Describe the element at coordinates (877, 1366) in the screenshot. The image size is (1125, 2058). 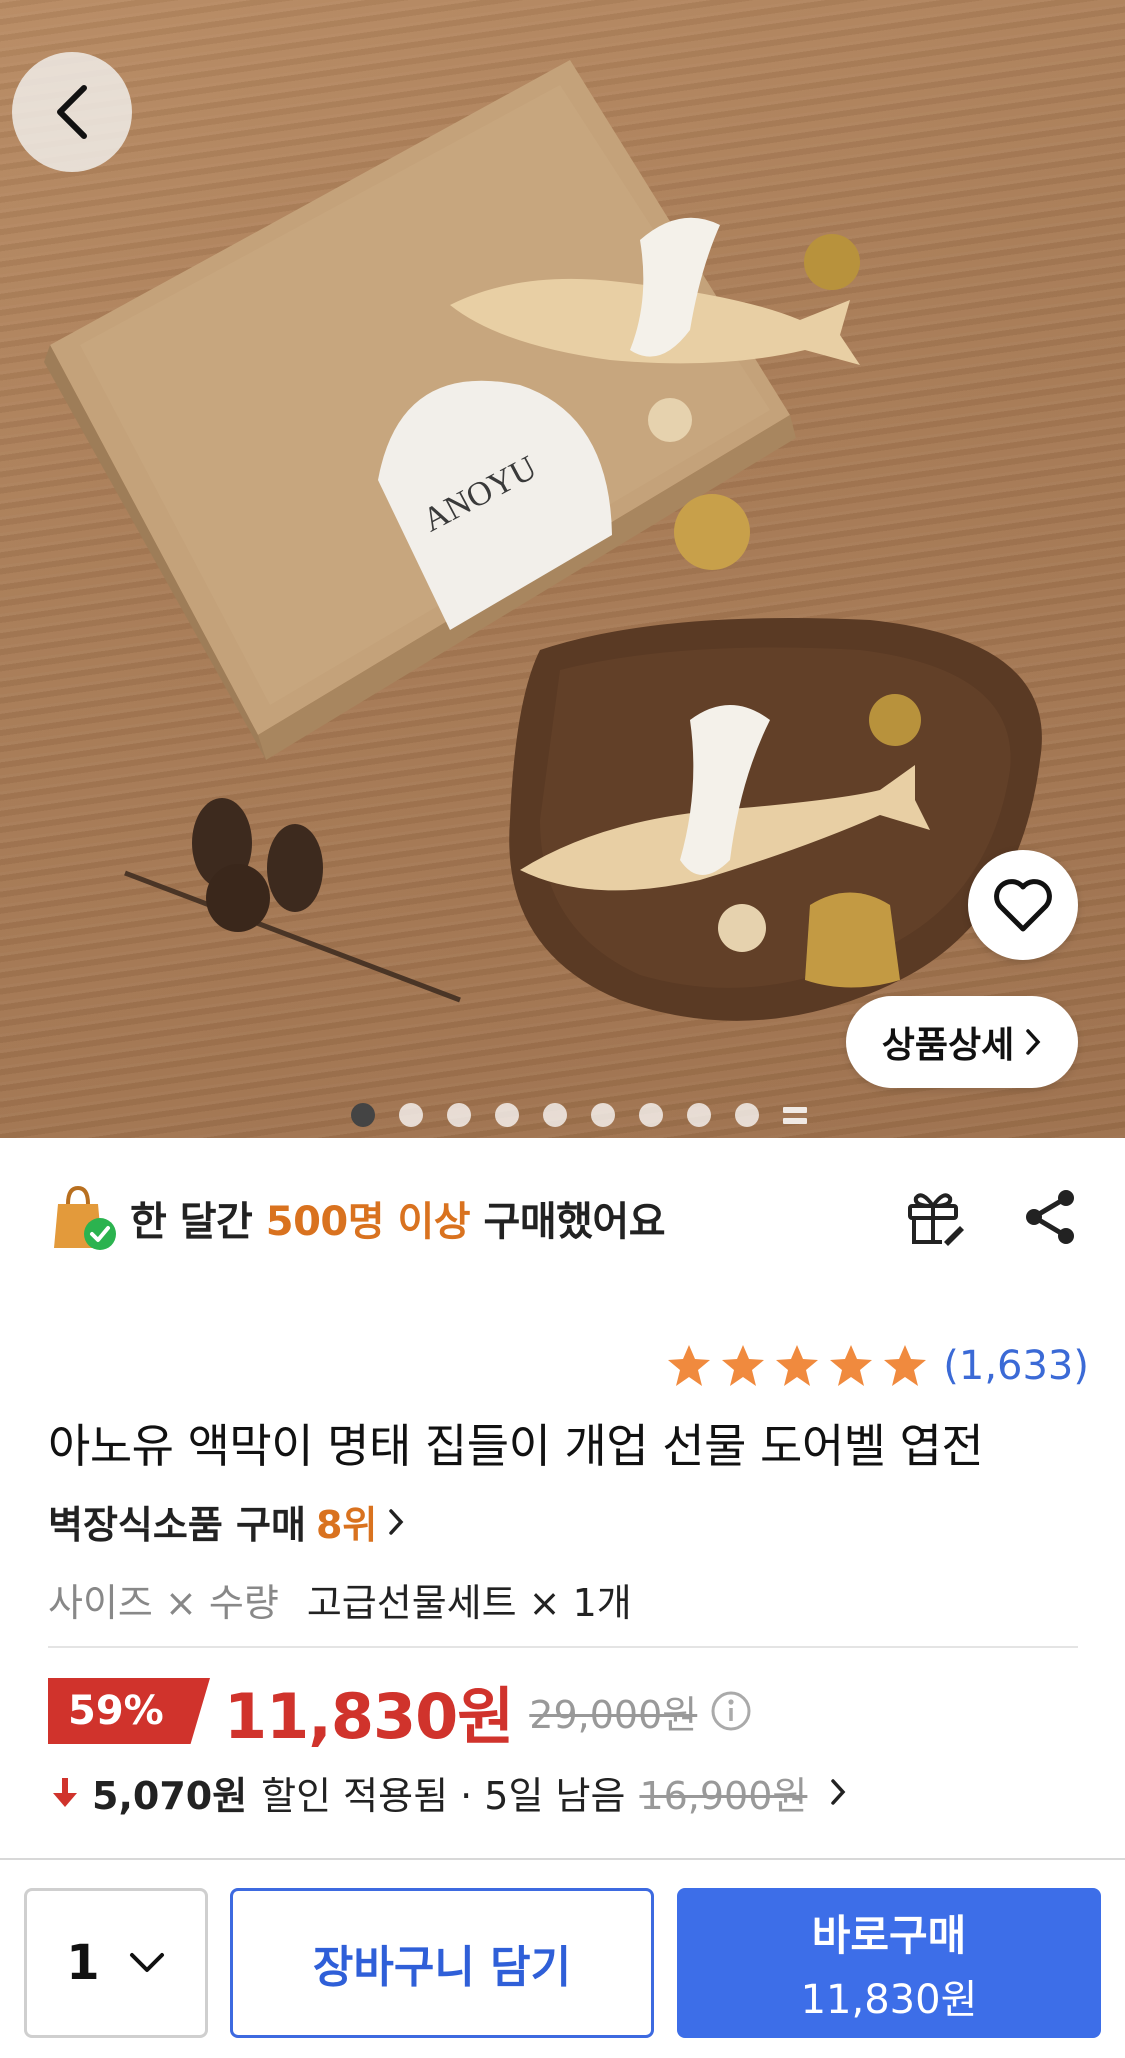
I see `rating-row: (1,633)` at that location.